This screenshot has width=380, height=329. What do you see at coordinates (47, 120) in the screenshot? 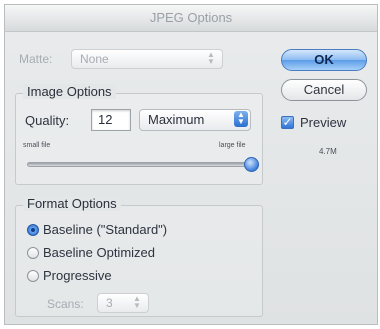
I see `quality-label: Quality:` at bounding box center [47, 120].